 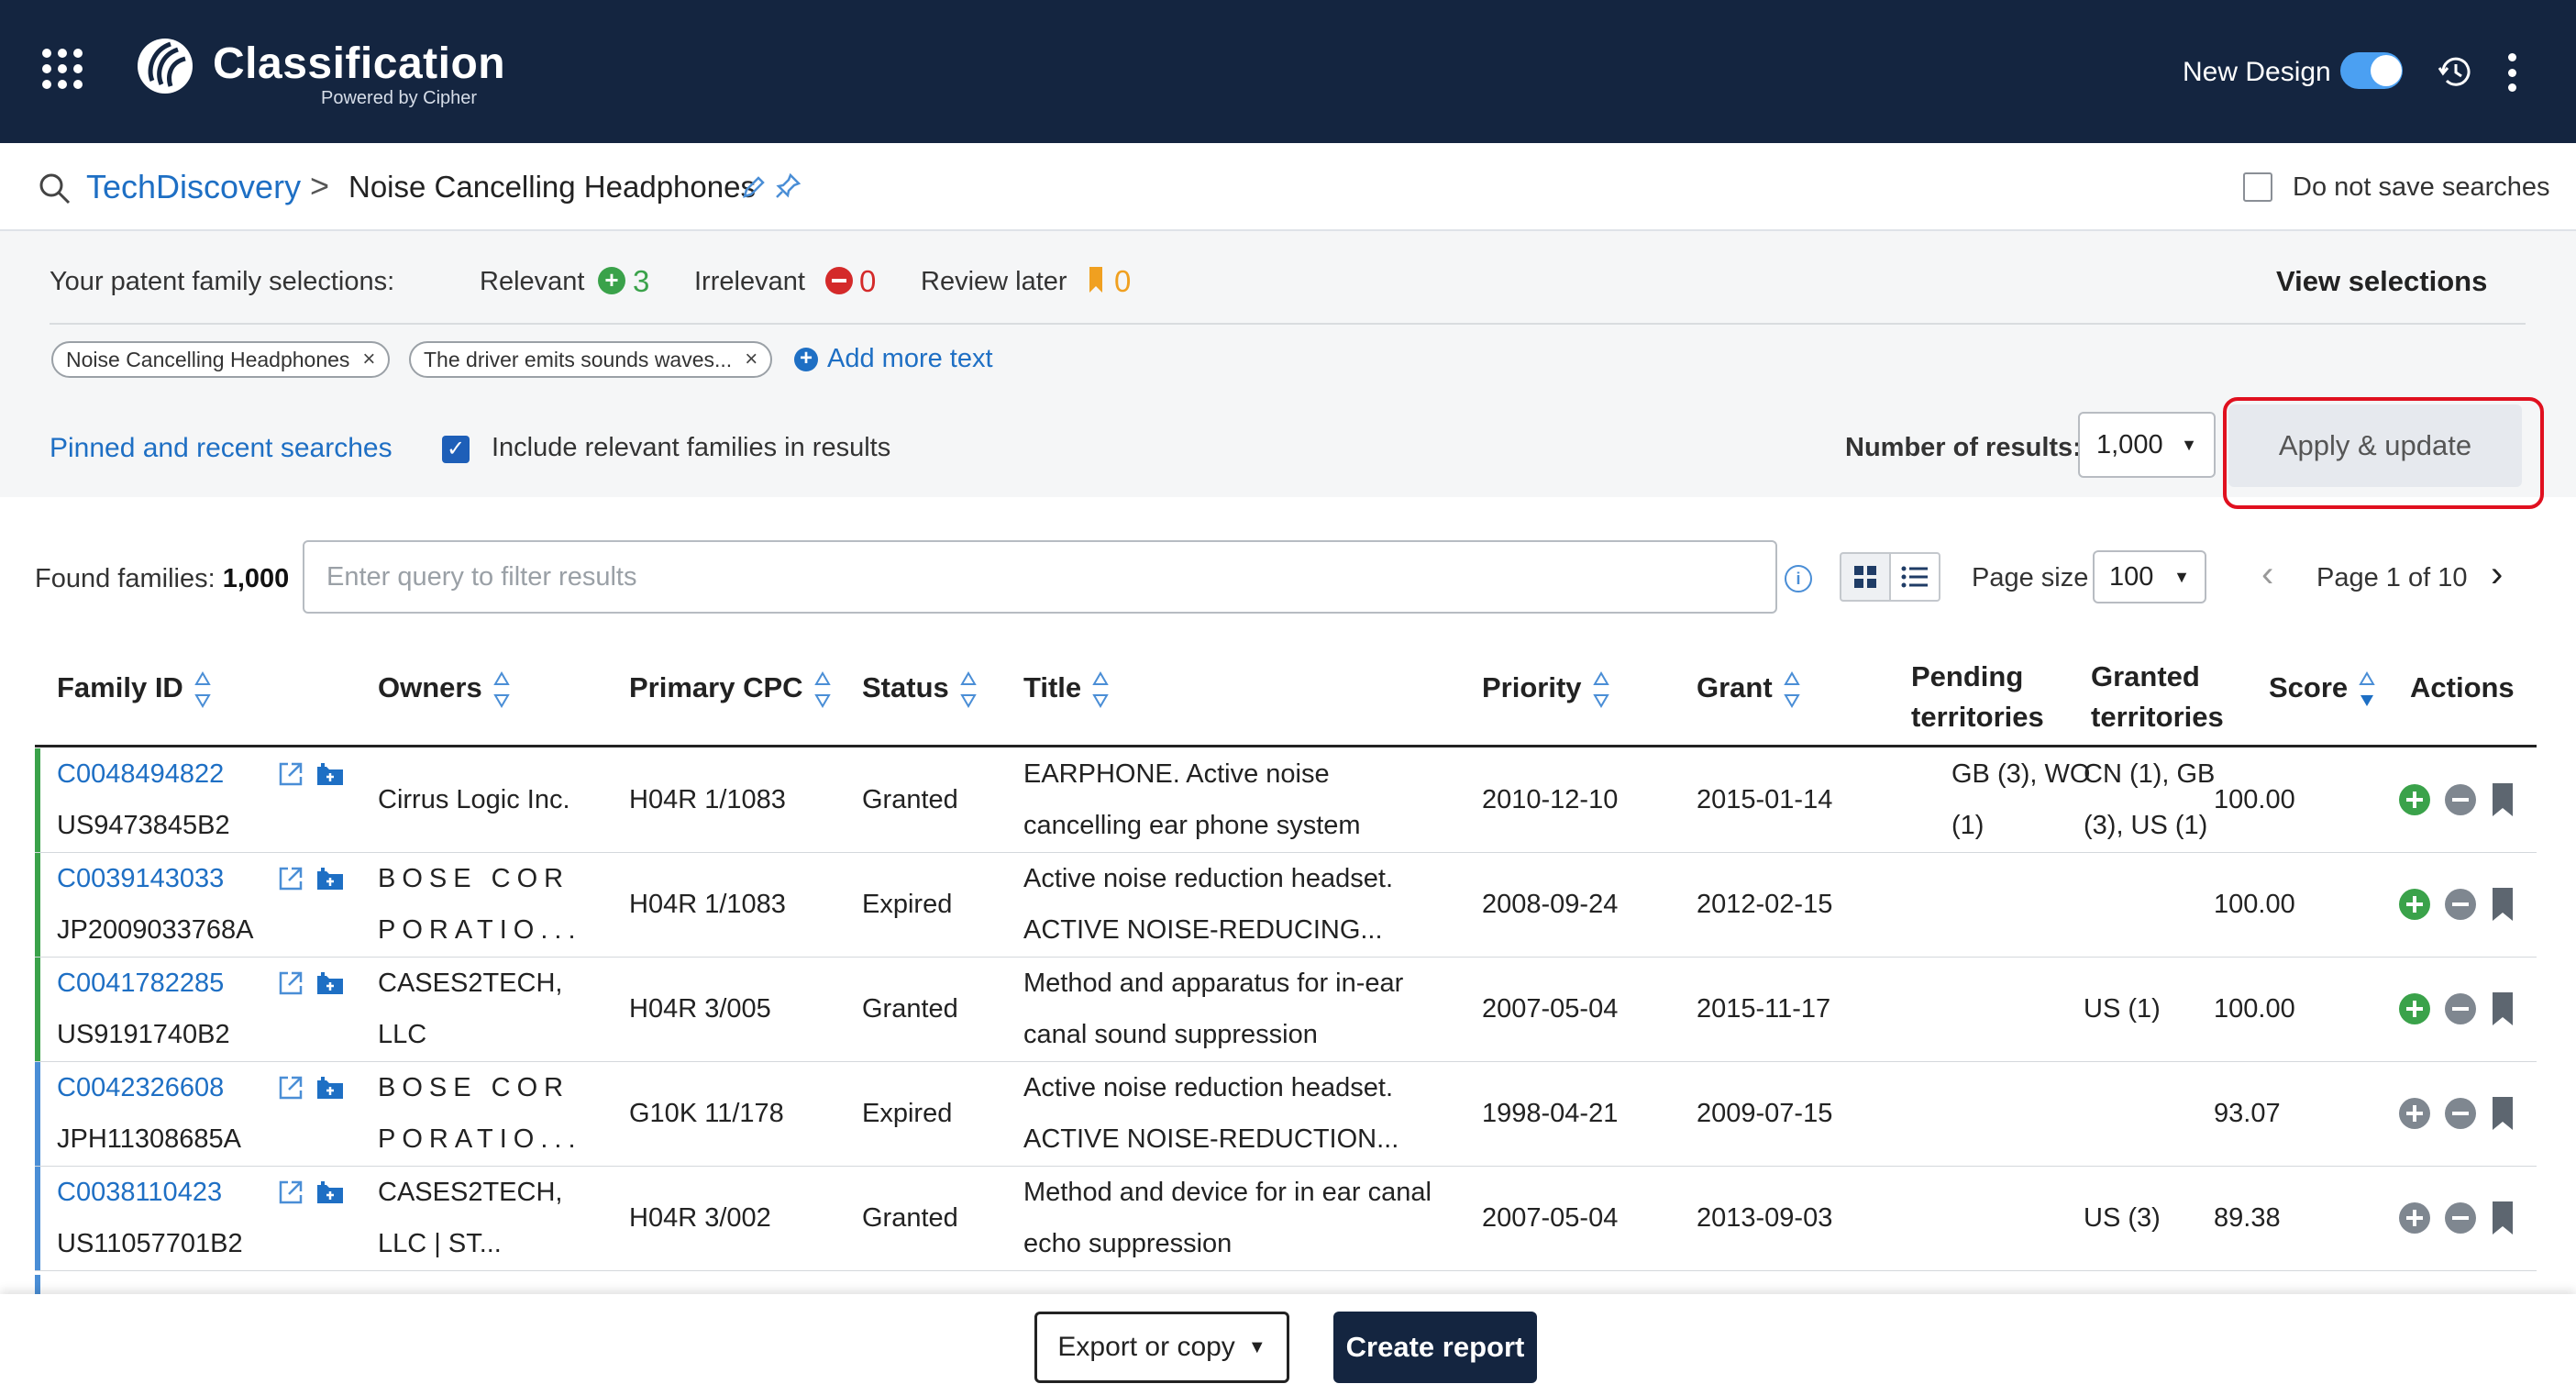 I want to click on brand-title: Classification, so click(x=359, y=63).